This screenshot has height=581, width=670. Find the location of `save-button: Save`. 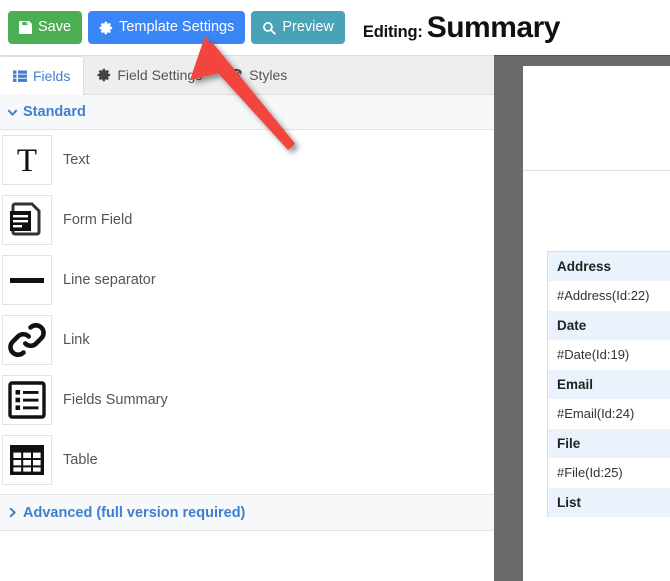

save-button: Save is located at coordinates (45, 27).